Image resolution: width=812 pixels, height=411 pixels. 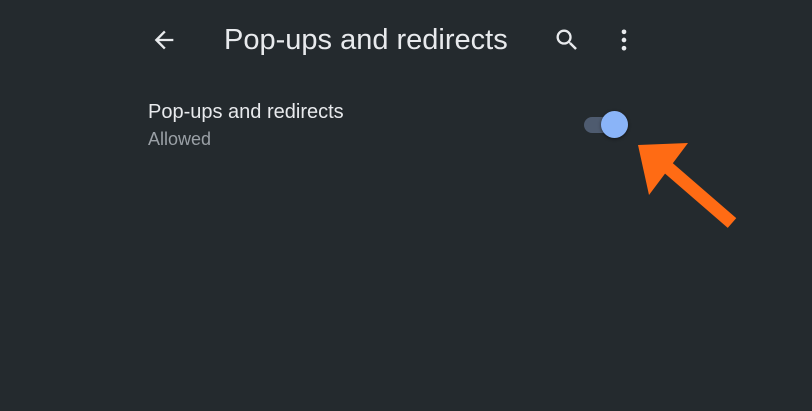 What do you see at coordinates (366, 40) in the screenshot?
I see `page-title: Pop-ups and redirects` at bounding box center [366, 40].